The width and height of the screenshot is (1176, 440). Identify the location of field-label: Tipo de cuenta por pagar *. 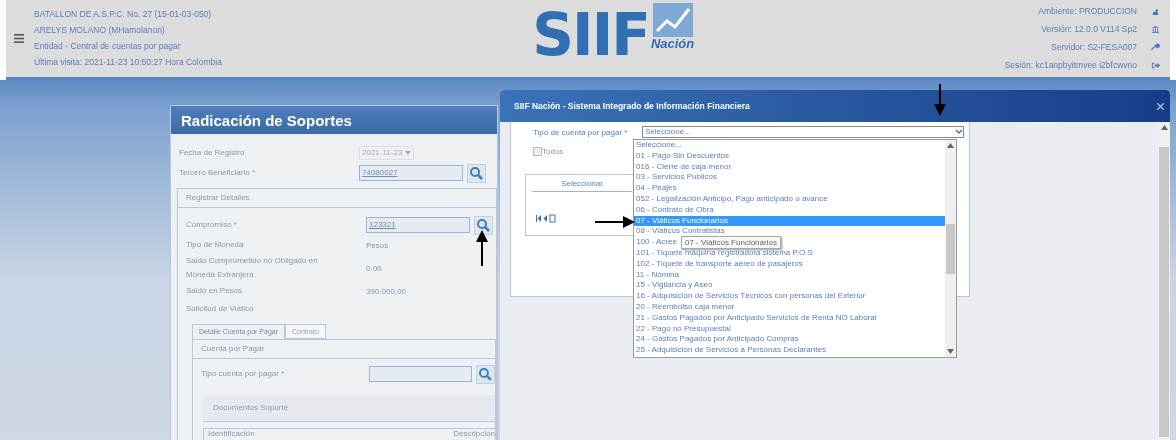
(581, 132).